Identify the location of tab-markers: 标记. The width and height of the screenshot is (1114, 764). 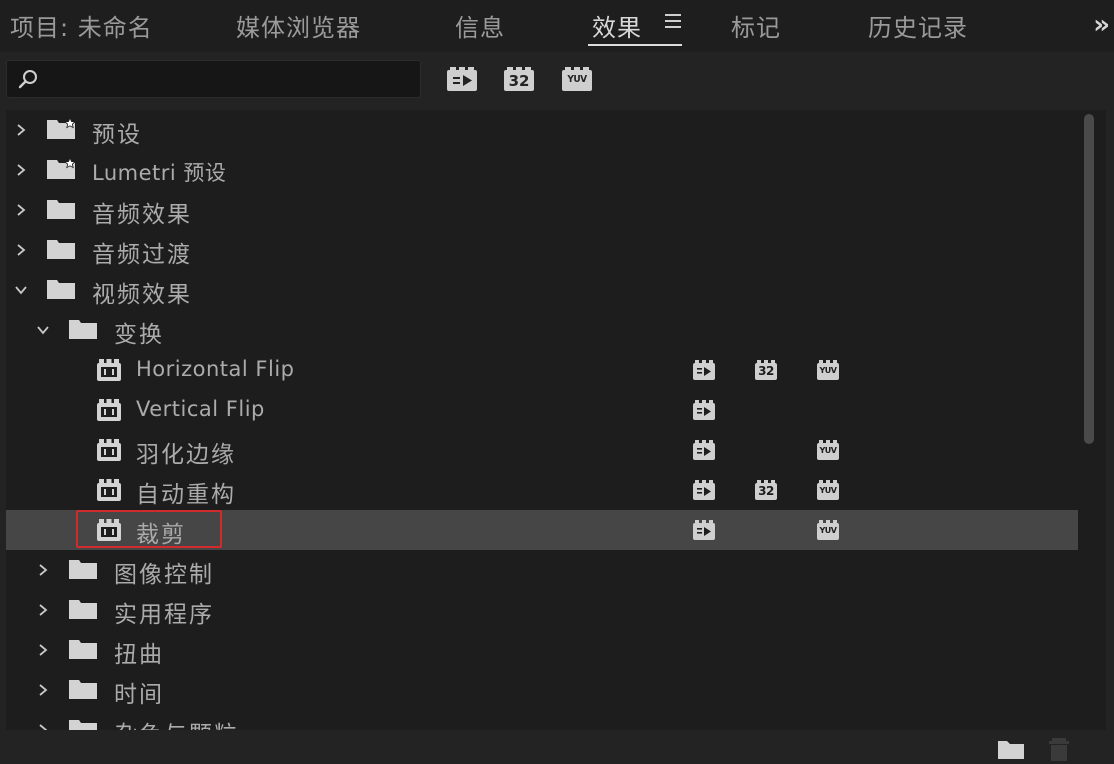
(756, 25).